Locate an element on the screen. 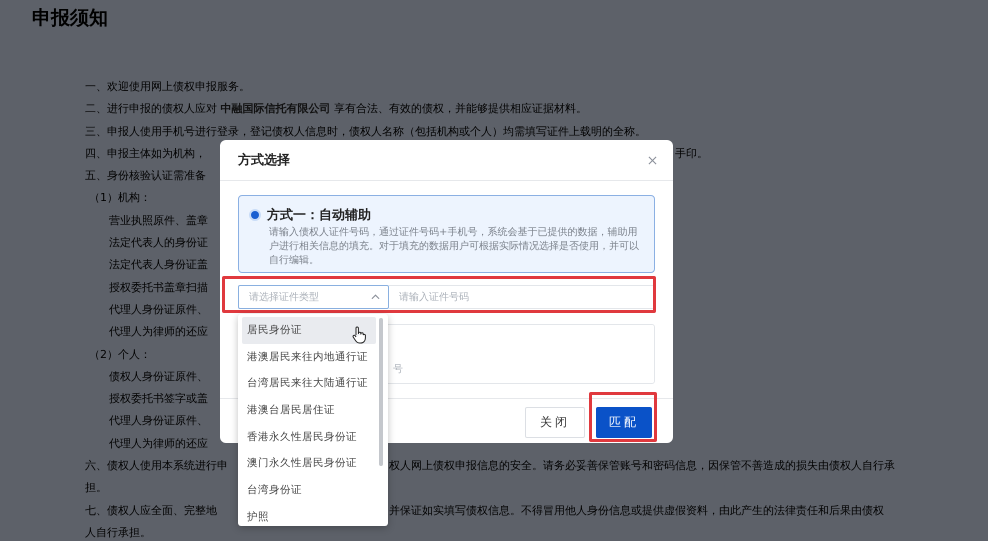  notice-text: 法定代表人的身份证 is located at coordinates (158, 243).